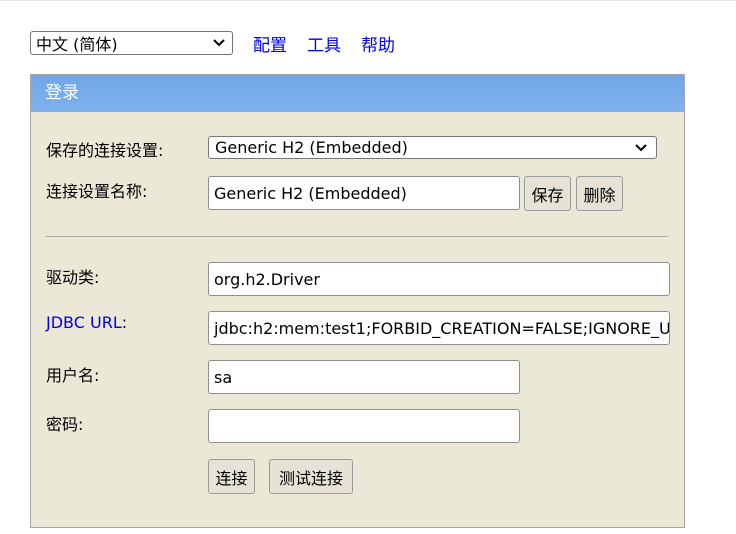 The height and width of the screenshot is (534, 736). Describe the element at coordinates (311, 147) in the screenshot. I see `saved-settings-value: Generic H2 (Embedded)` at that location.